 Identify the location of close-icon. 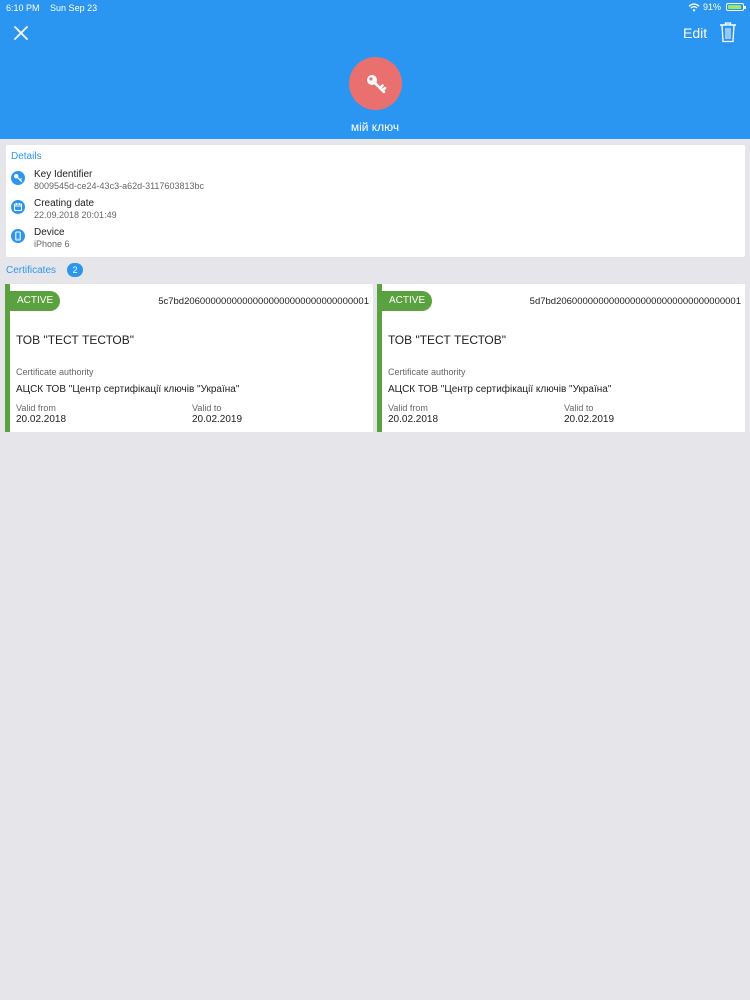
(21, 33).